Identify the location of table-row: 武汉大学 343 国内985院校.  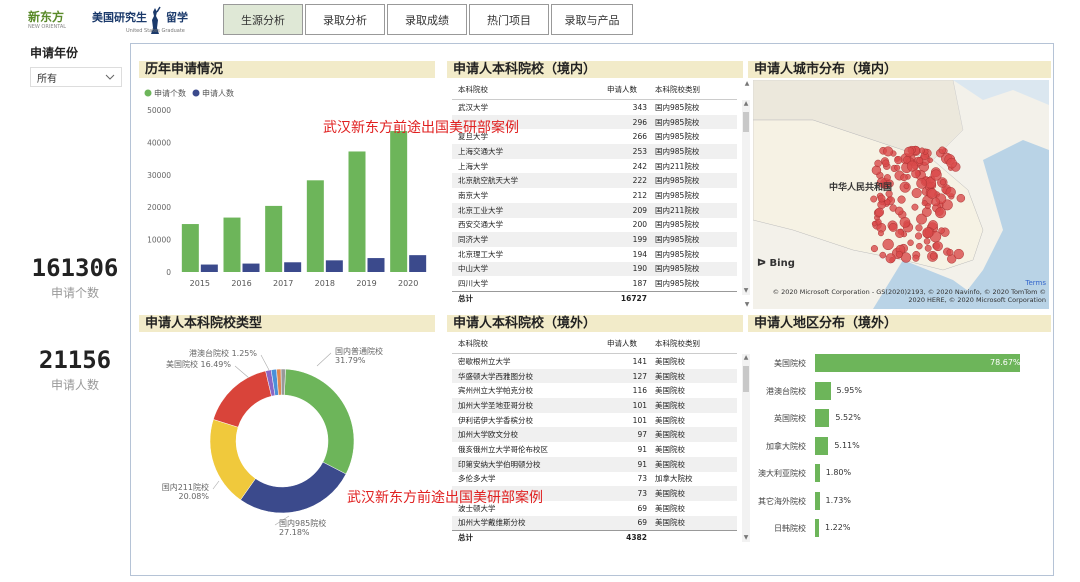
(594, 107).